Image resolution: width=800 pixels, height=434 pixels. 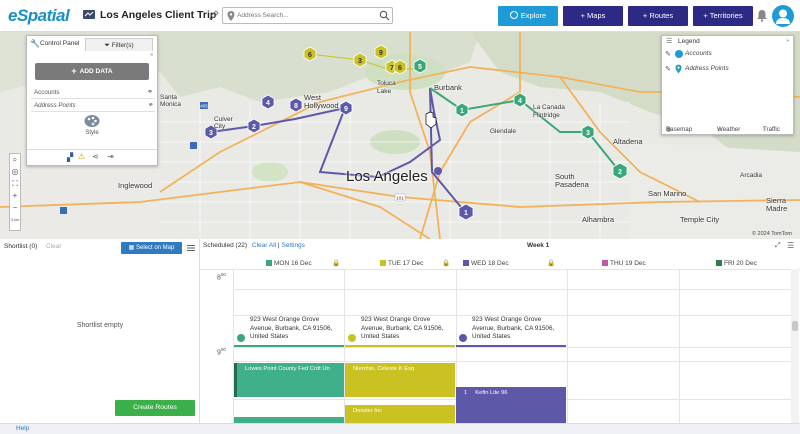 What do you see at coordinates (289, 380) in the screenshot?
I see `appointment-mon: Lowes Point County Fed Crdt Un` at bounding box center [289, 380].